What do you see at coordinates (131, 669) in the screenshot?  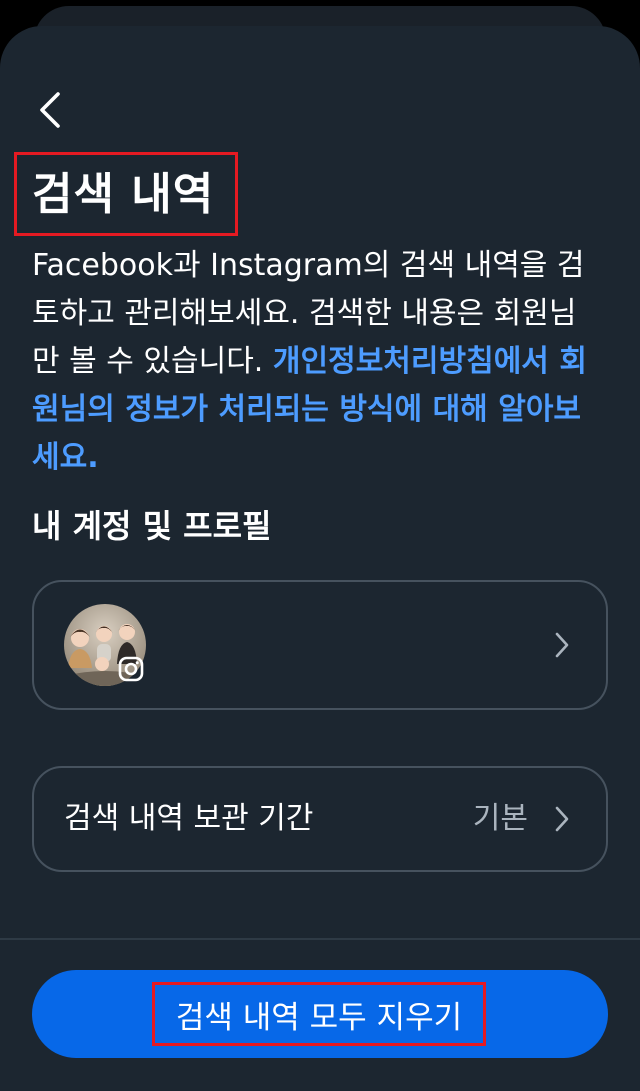 I see `instagram-icon` at bounding box center [131, 669].